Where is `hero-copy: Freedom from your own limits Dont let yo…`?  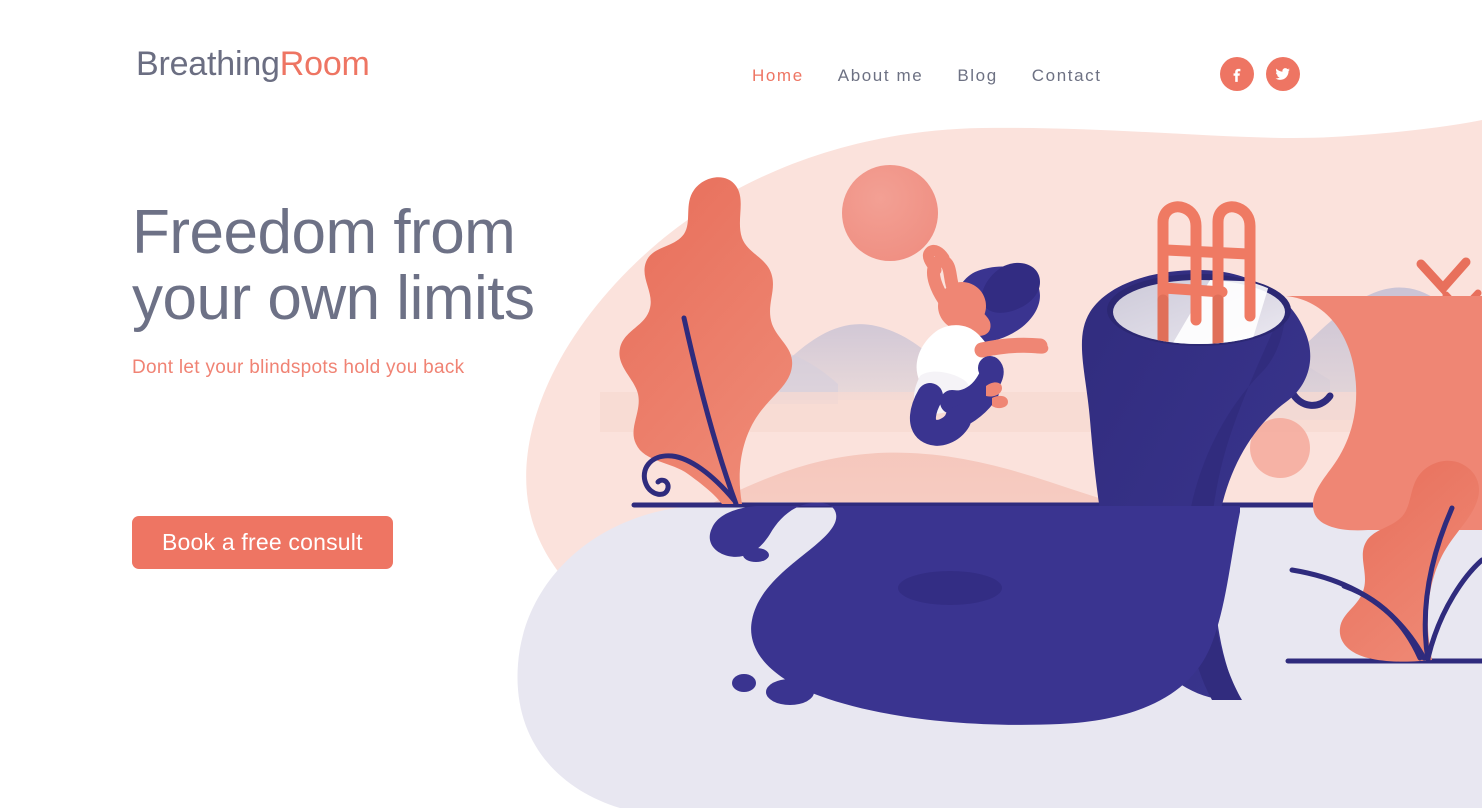
hero-copy: Freedom from your own limits Dont let yo… is located at coordinates (333, 289).